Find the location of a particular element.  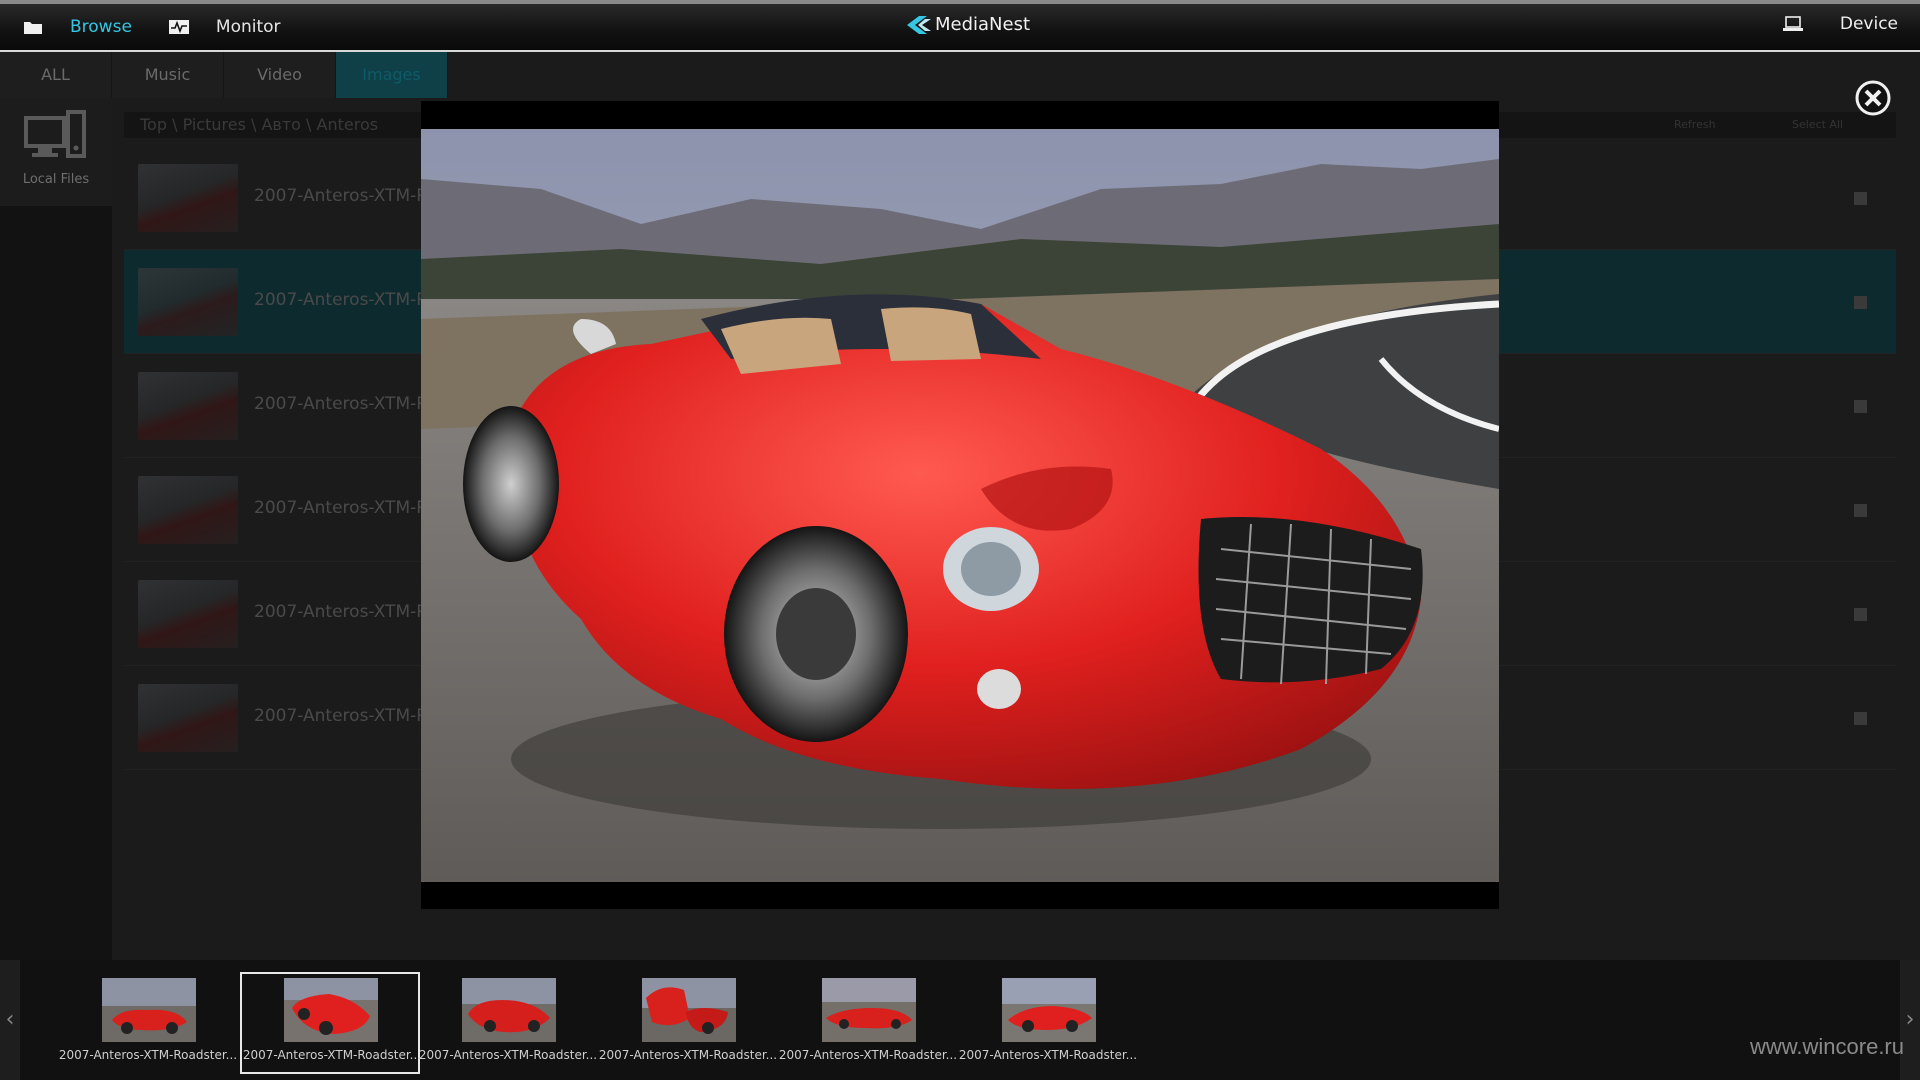

nav-browse-label: Browse is located at coordinates (101, 27).